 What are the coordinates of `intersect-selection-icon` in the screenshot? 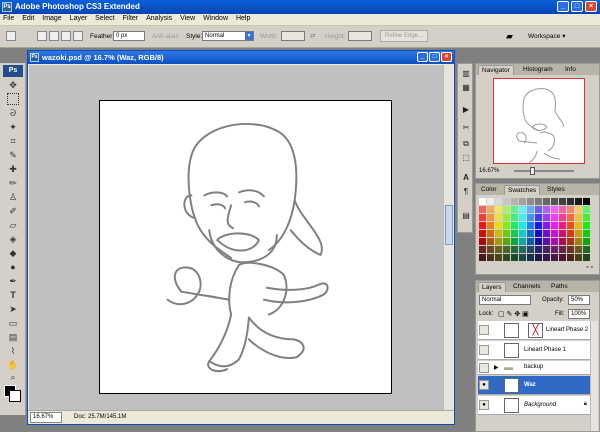 It's located at (78, 36).